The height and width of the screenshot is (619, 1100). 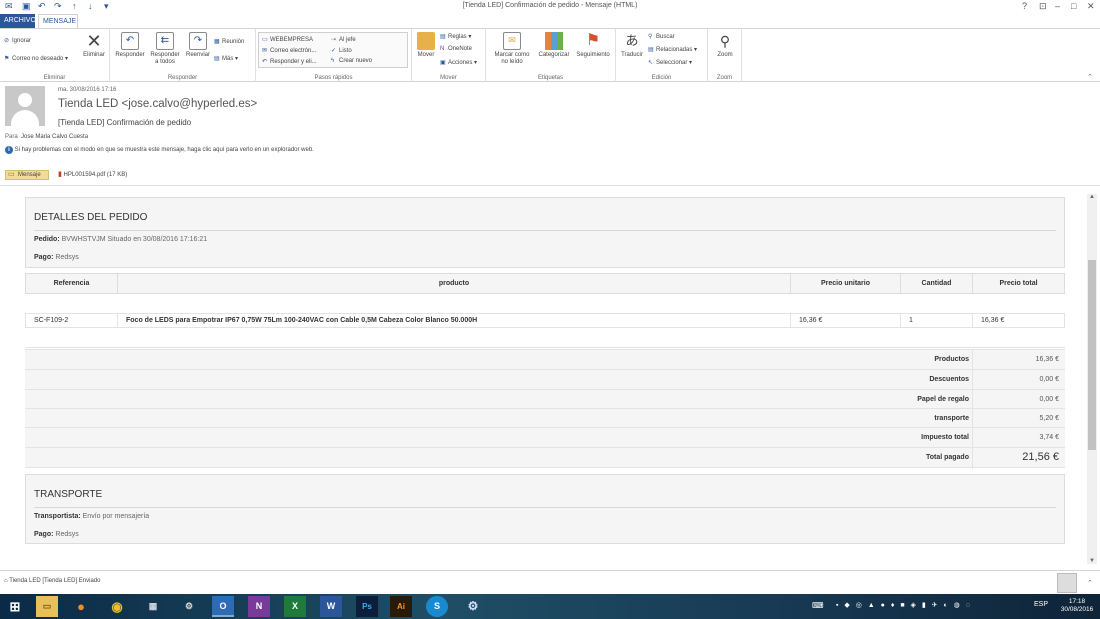 What do you see at coordinates (672, 49) in the screenshot?
I see `relacionadas-button: ▤ Relacionadas ▾` at bounding box center [672, 49].